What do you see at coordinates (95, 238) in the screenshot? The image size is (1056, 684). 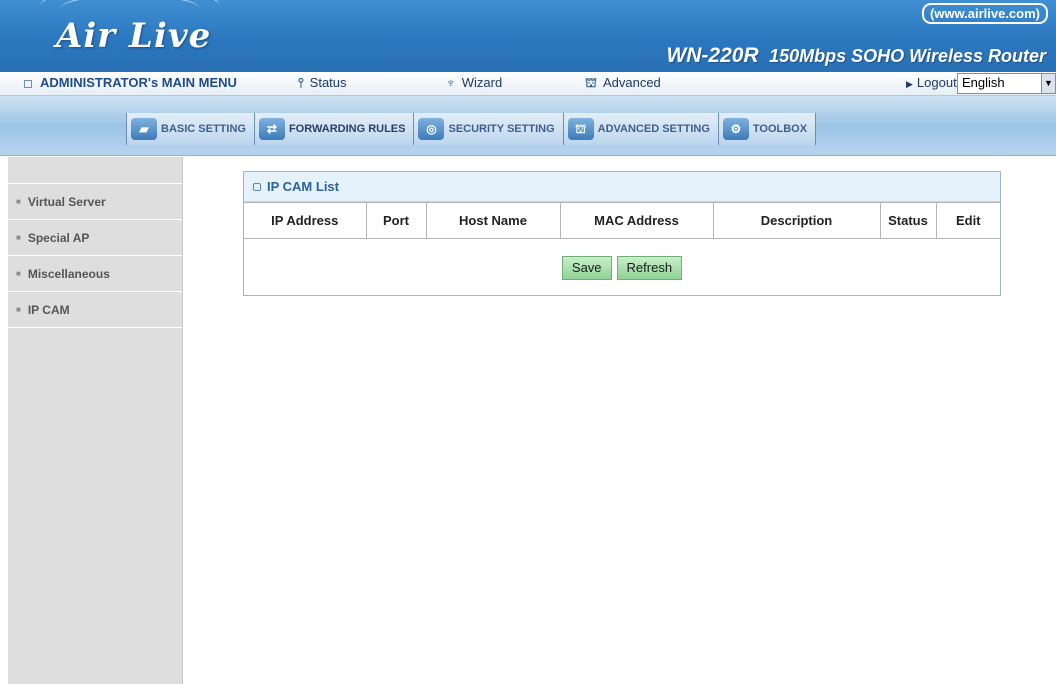 I see `sidebar-item-special-ap: ■ Special AP` at bounding box center [95, 238].